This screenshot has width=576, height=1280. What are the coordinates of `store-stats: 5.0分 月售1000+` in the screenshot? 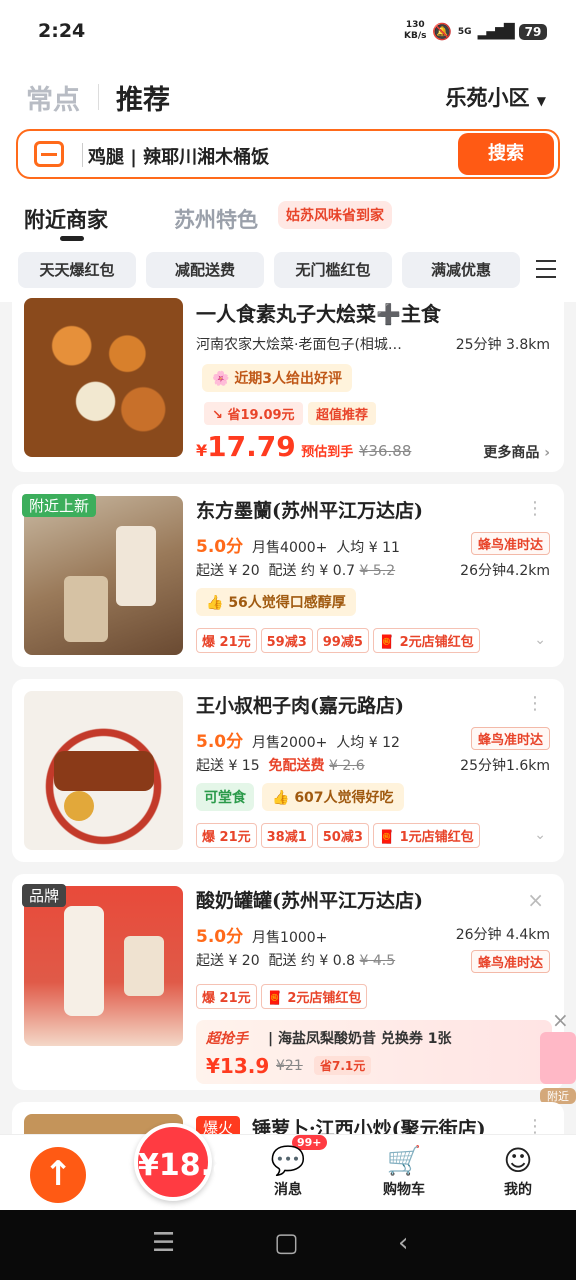 It's located at (262, 937).